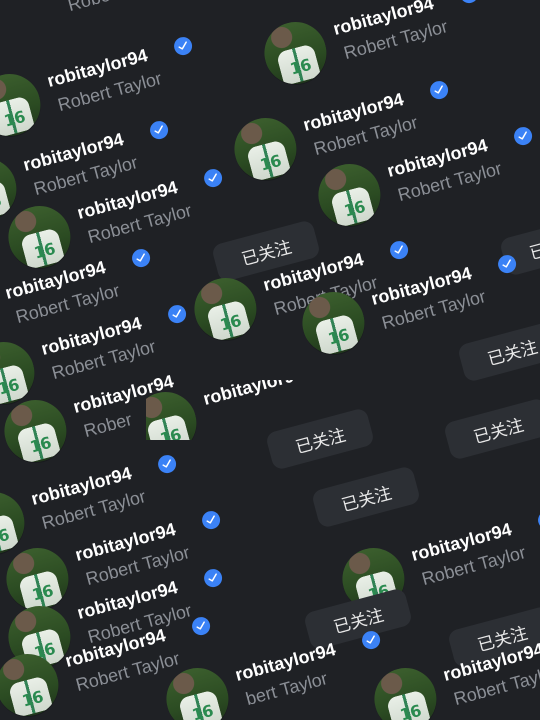 Image resolution: width=540 pixels, height=720 pixels. I want to click on user-card: robitaylor94 Robert Taylor, so click(386, 47).